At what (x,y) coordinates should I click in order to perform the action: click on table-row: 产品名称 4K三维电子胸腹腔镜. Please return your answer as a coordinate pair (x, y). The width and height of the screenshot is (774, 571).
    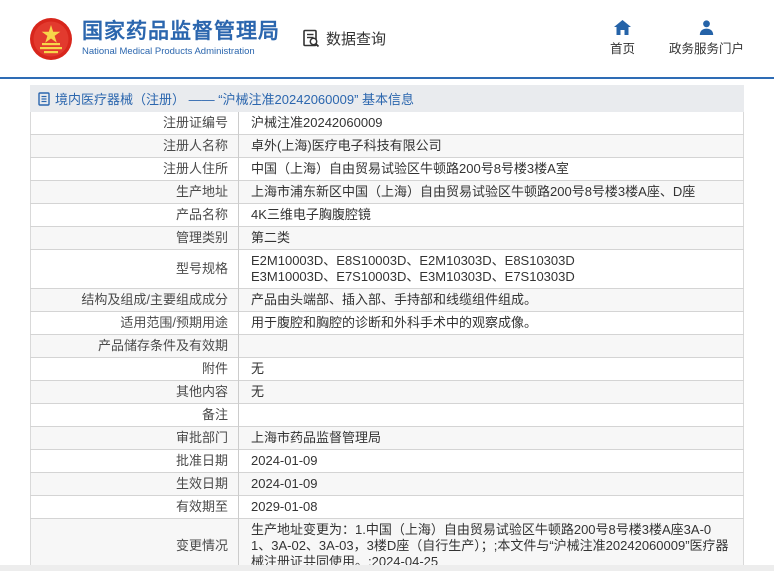
    Looking at the image, I should click on (387, 215).